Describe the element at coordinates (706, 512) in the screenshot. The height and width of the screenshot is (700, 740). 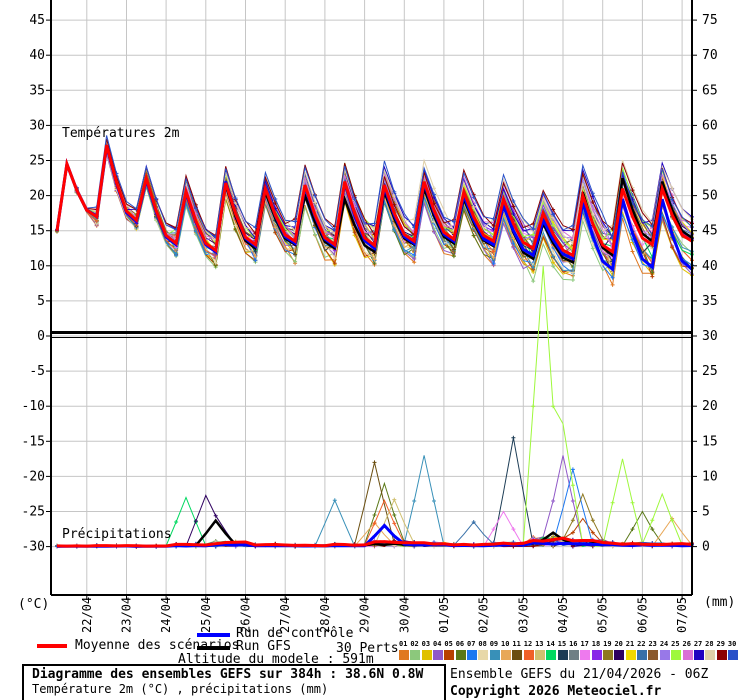
I see `right-axis-tick-label: 5` at that location.